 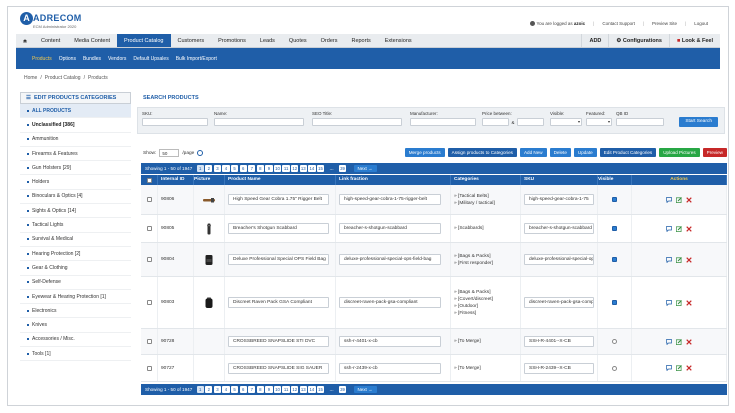 I want to click on sku-input, so click(x=175, y=122).